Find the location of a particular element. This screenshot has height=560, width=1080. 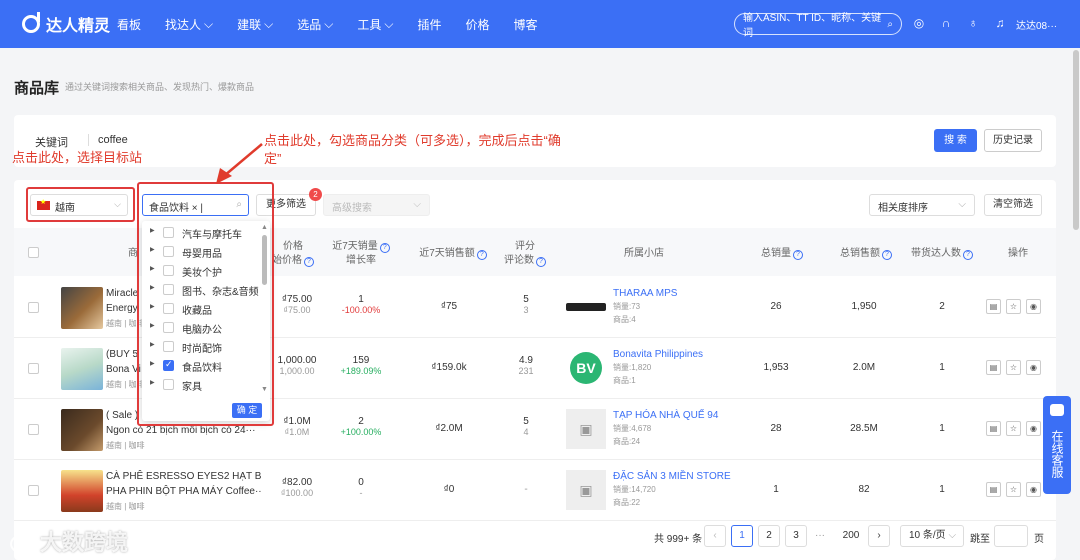

nav-dashboard: 看板 is located at coordinates (129, 24).